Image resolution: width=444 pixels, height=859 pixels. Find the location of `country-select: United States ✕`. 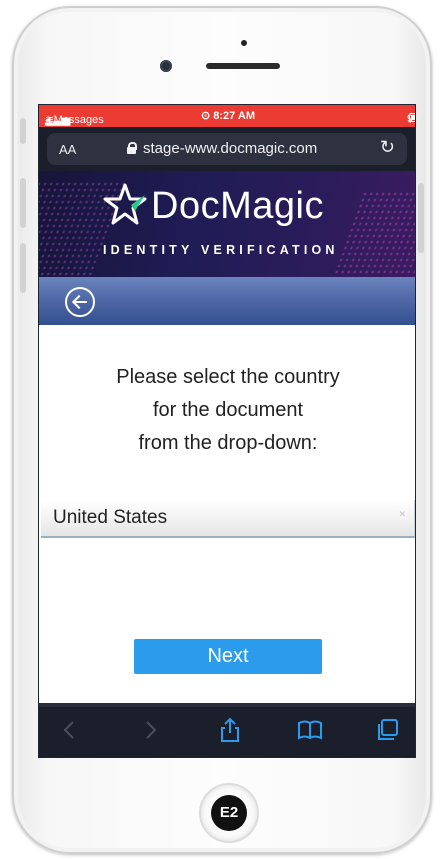

country-select: United States ✕ is located at coordinates (228, 519).